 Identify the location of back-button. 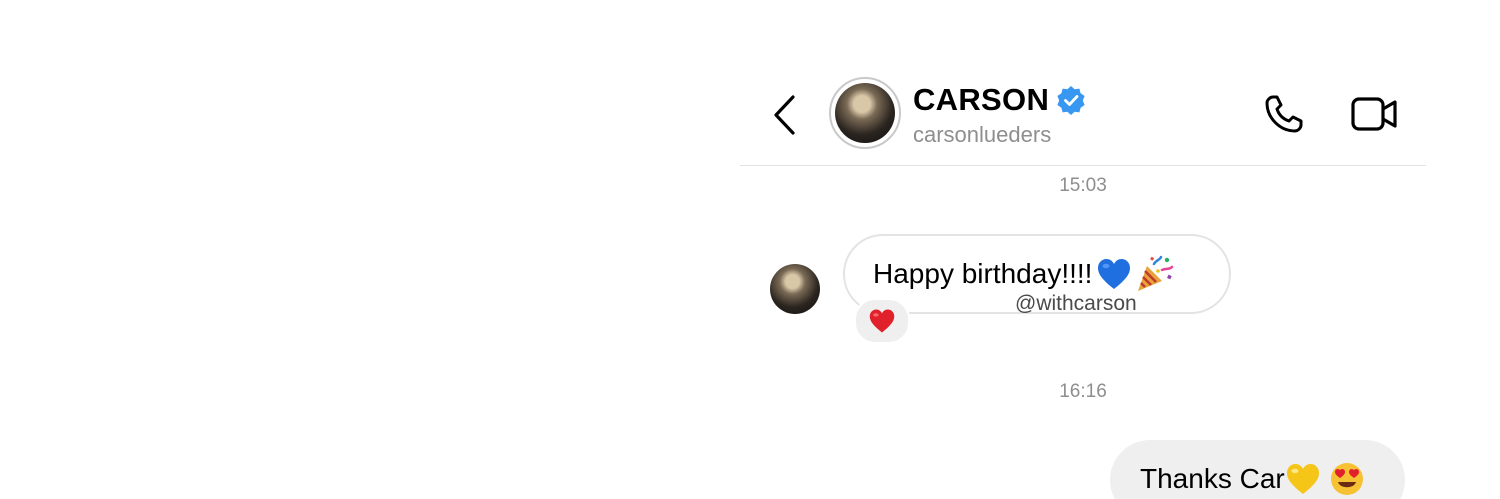
(784, 115).